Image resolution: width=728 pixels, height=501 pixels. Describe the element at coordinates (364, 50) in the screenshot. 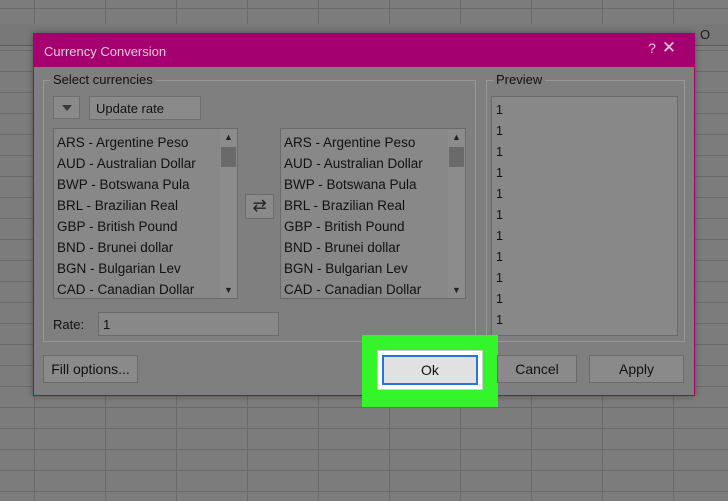

I see `dialog-titlebar: Currency Conversion ? ✕` at that location.